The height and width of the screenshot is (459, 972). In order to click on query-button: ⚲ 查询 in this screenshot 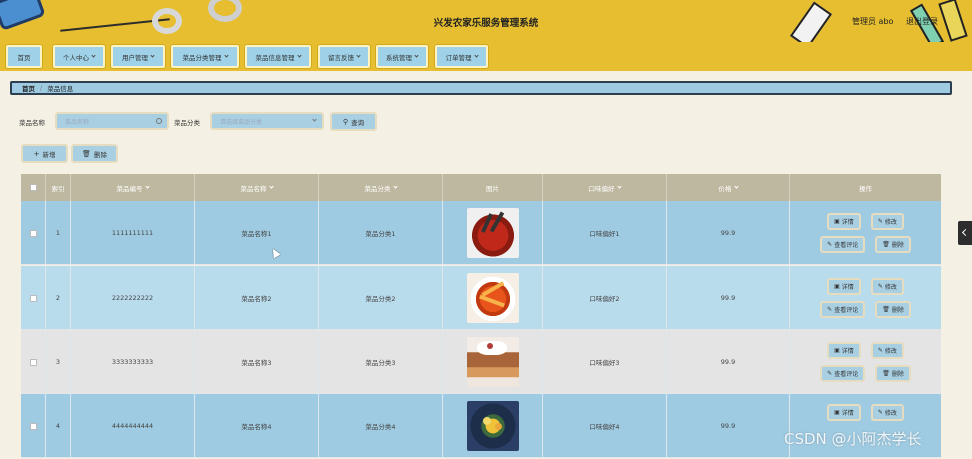, I will do `click(353, 121)`.